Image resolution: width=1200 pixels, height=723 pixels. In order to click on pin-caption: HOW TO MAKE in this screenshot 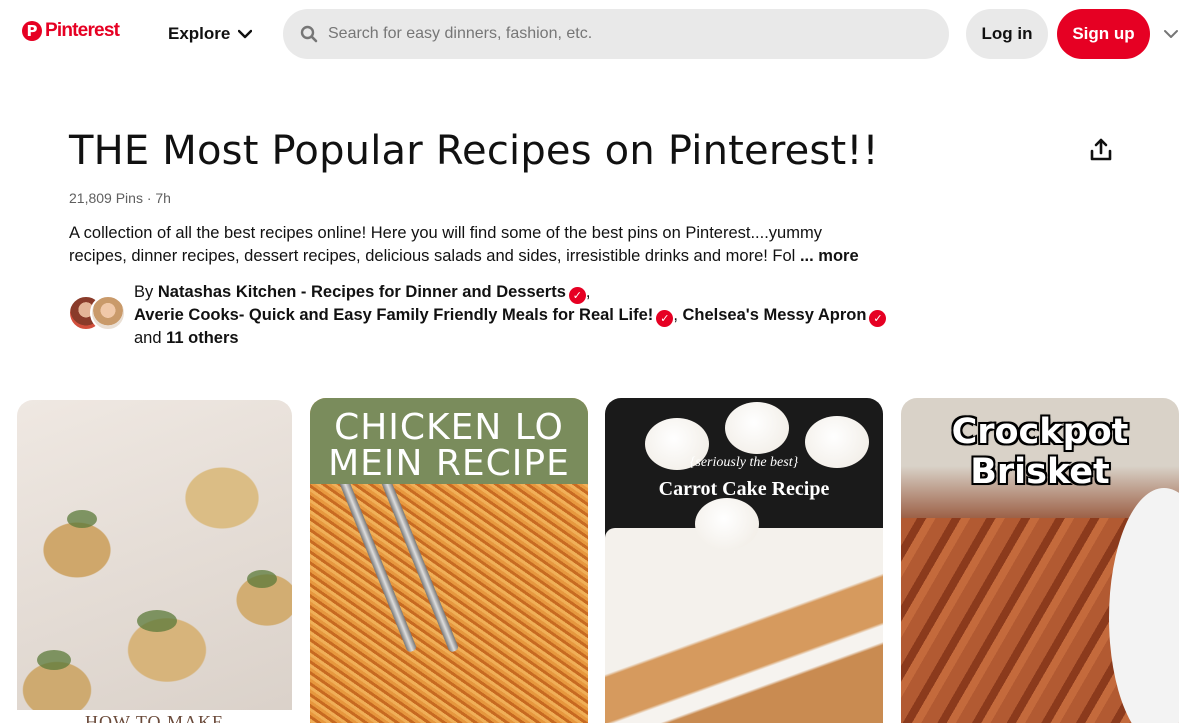, I will do `click(154, 716)`.